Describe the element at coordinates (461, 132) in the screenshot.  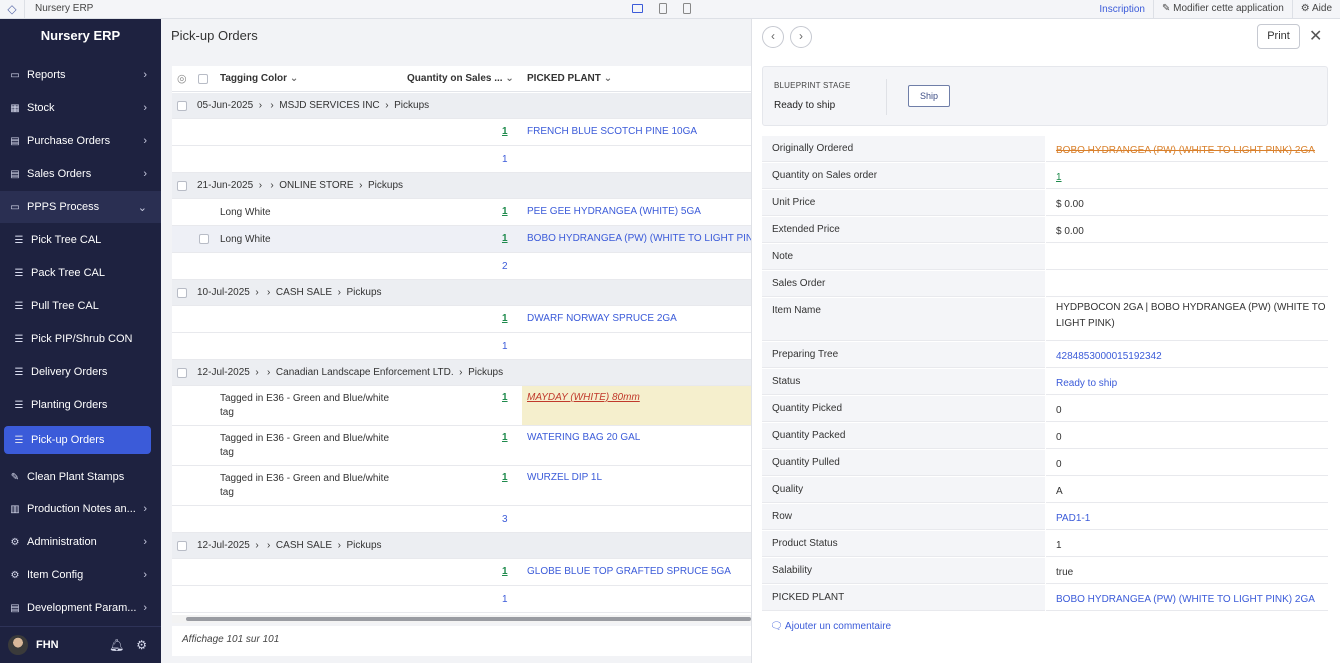
I see `table-row: 1 FRENCH BLUE SCOTCH PINE 10GA` at that location.